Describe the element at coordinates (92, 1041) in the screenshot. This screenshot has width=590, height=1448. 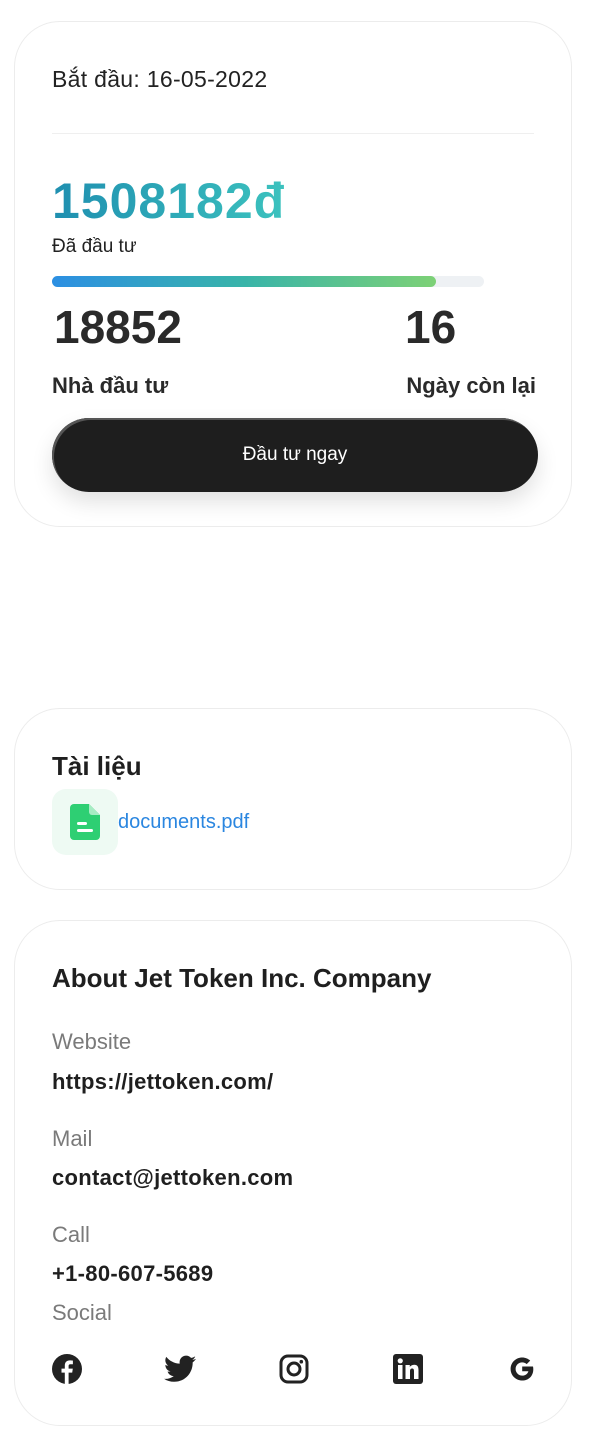
I see `website-label: Website` at that location.